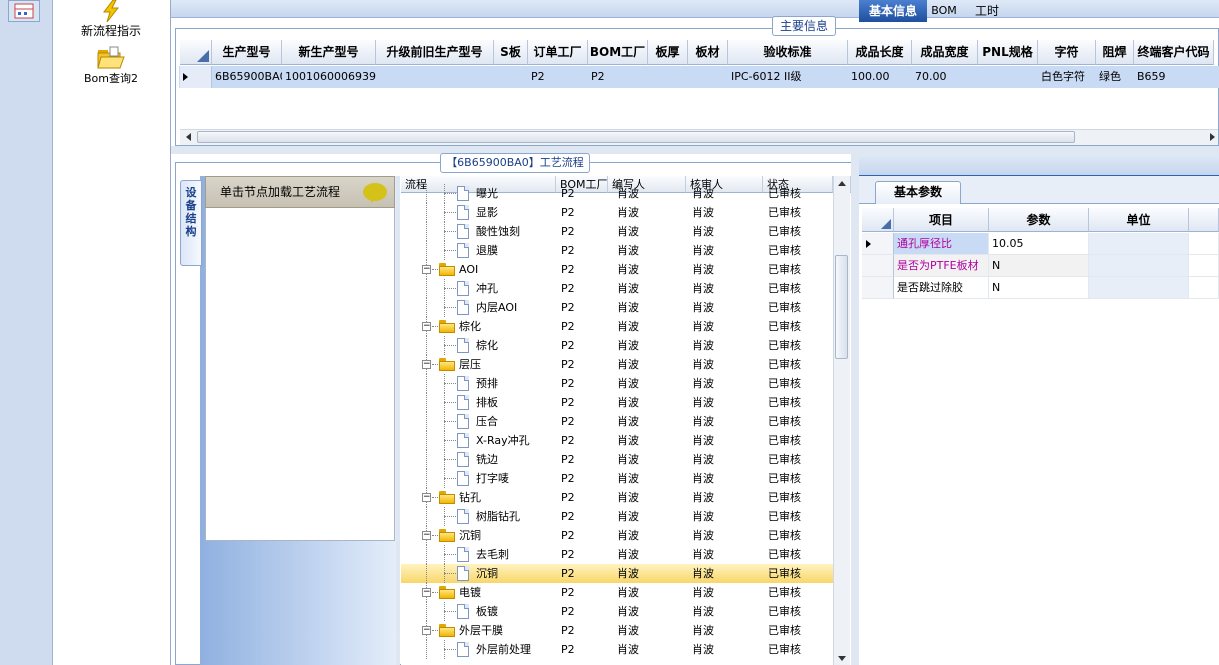 This screenshot has width=1219, height=665. I want to click on tree-node-label: 沉铜, so click(487, 573).